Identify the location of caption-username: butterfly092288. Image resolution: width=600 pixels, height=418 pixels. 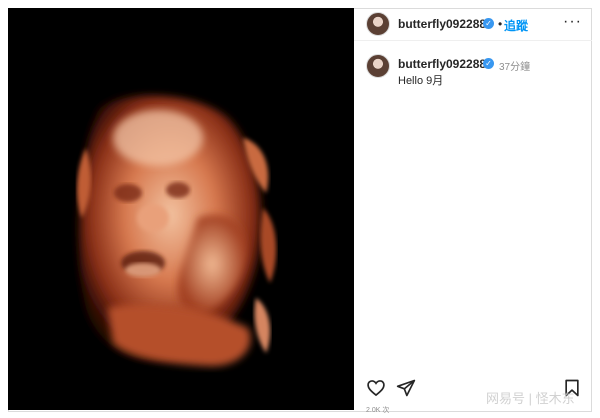
(442, 64).